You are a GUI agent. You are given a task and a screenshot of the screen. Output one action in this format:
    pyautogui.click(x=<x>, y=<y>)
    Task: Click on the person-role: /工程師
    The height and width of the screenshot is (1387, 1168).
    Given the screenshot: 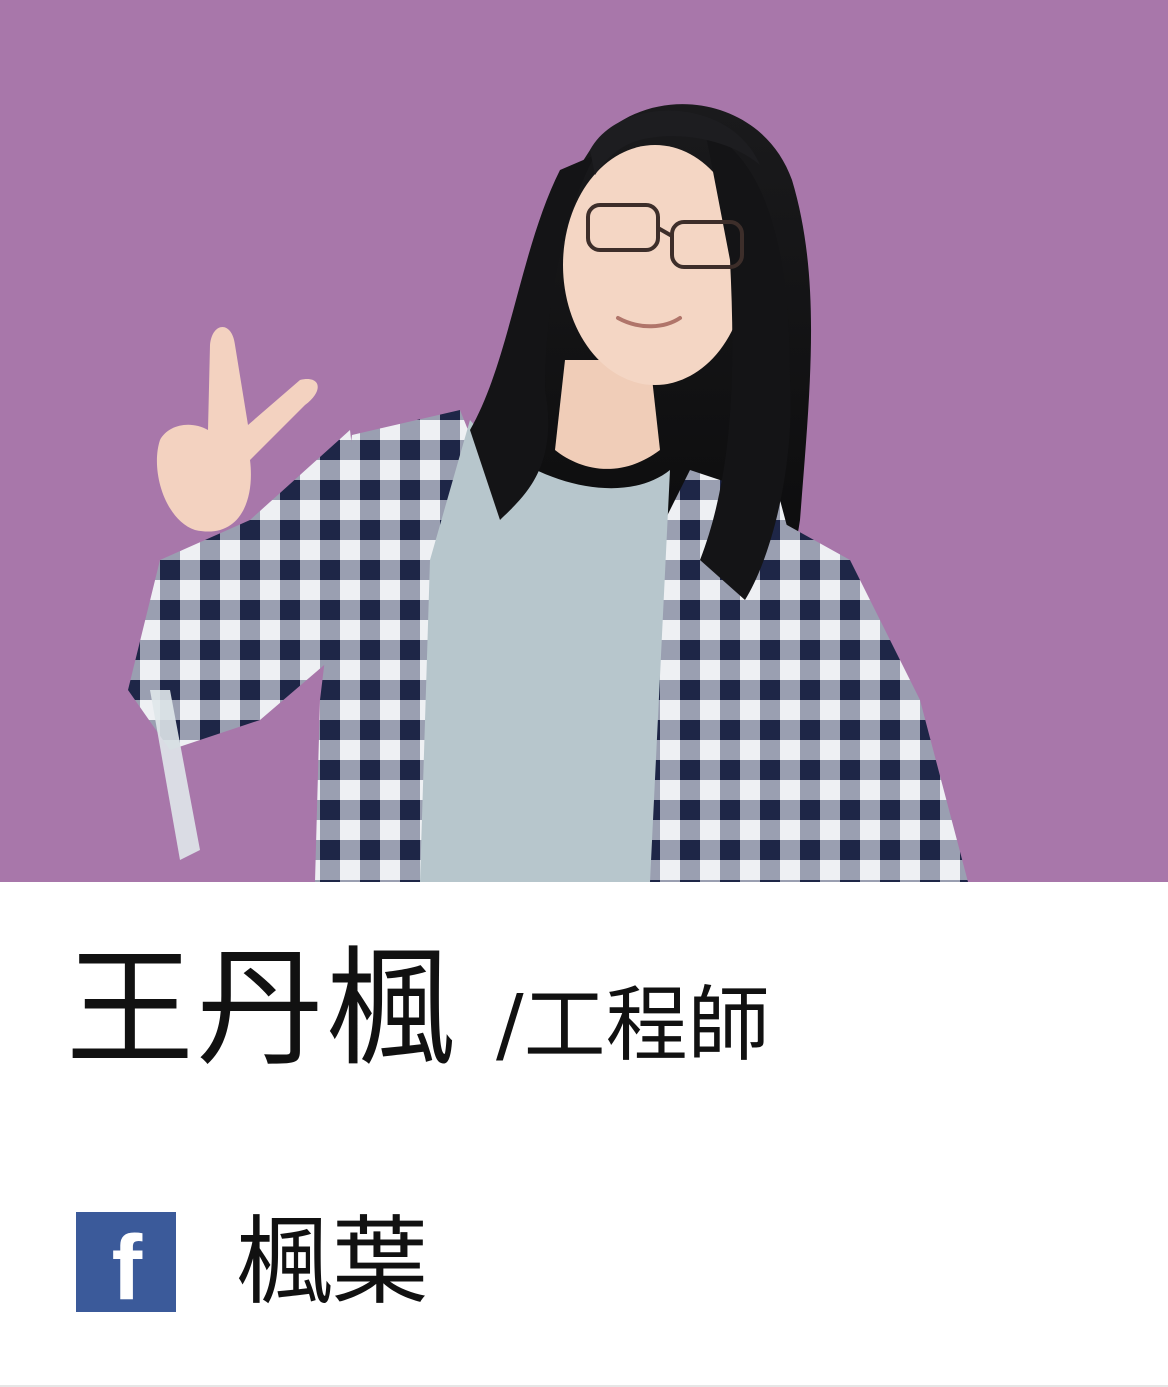 What is the action you would take?
    pyautogui.click(x=633, y=1025)
    